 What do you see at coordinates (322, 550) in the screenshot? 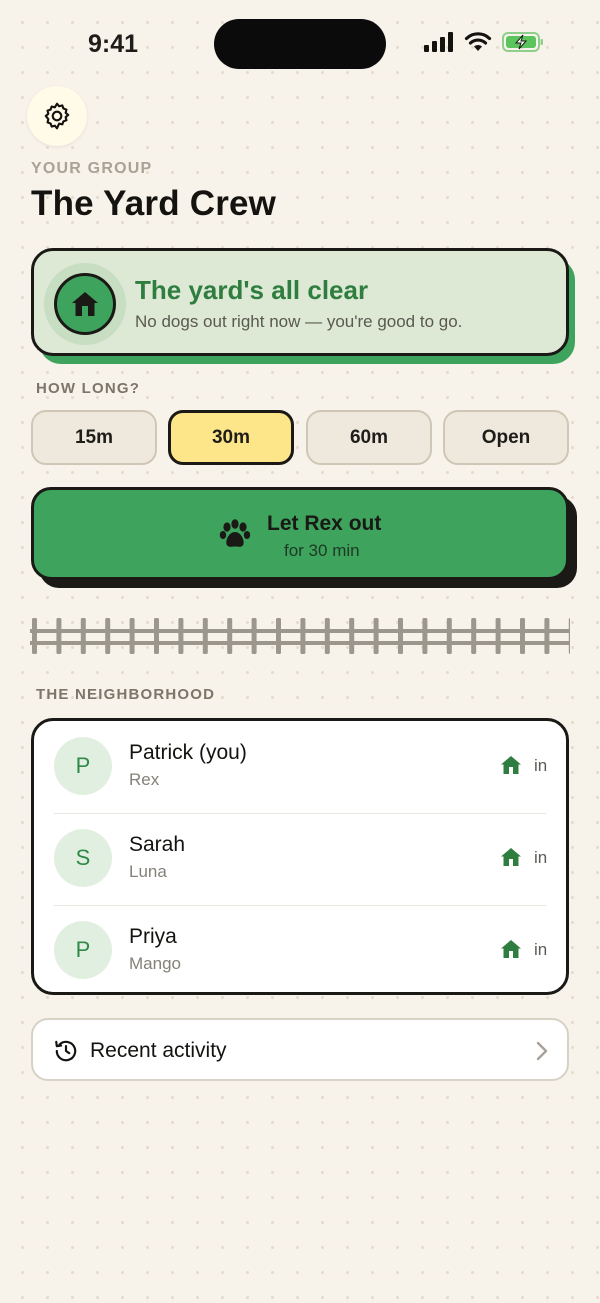
I see `cta-subtitle: for 30 min` at bounding box center [322, 550].